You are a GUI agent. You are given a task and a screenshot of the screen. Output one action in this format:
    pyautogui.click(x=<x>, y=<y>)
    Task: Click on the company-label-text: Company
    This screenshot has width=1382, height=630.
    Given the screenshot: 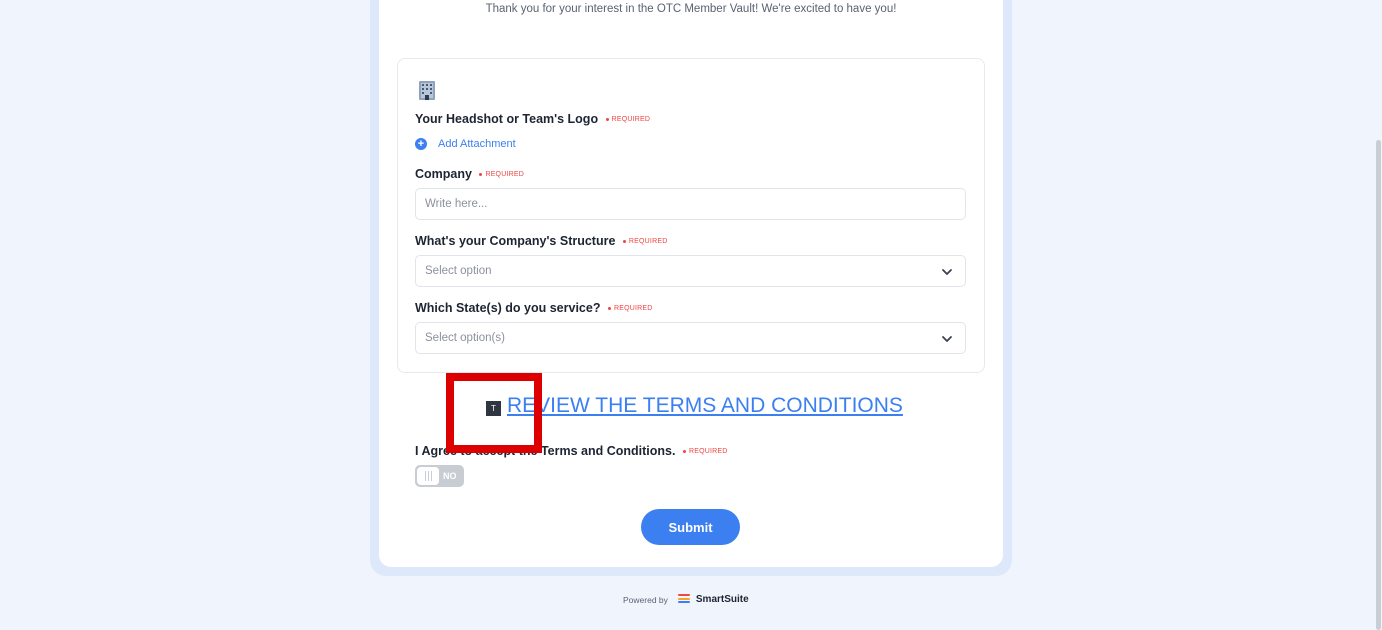 What is the action you would take?
    pyautogui.click(x=443, y=174)
    